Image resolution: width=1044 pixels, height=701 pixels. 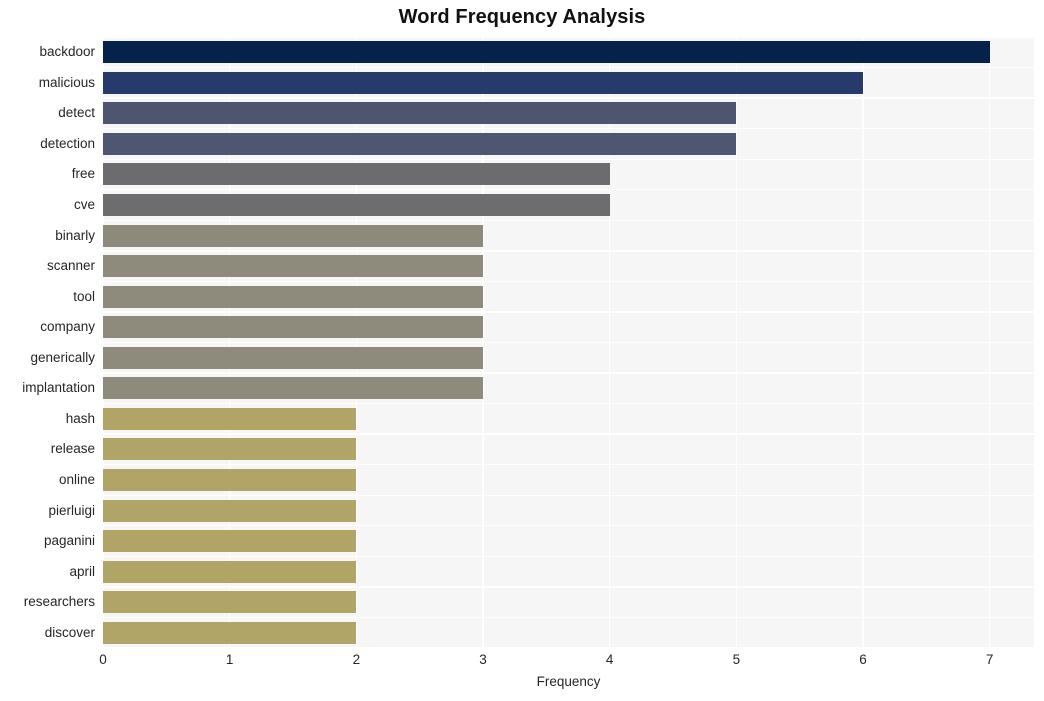 What do you see at coordinates (62, 357) in the screenshot?
I see `y-axis-tick-label: generically` at bounding box center [62, 357].